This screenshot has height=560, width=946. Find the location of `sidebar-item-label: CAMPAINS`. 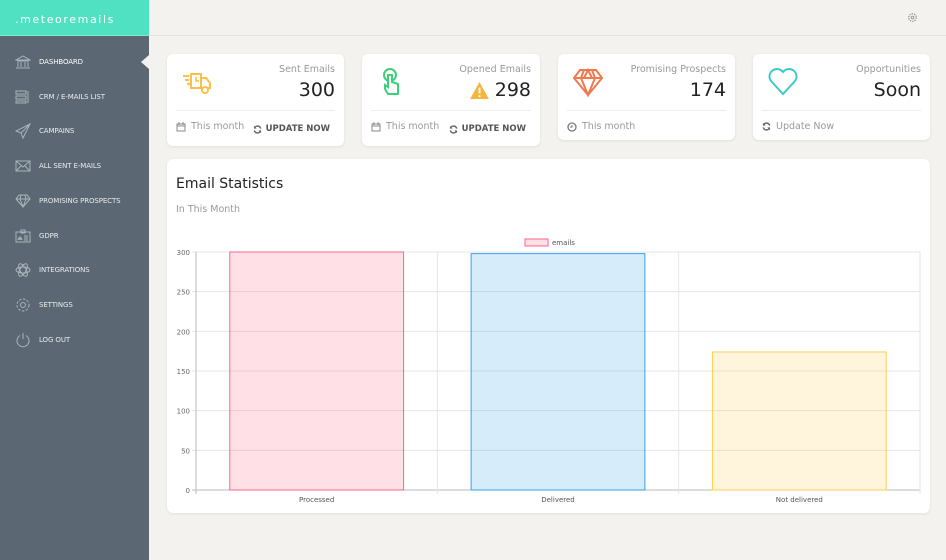

sidebar-item-label: CAMPAINS is located at coordinates (57, 131).